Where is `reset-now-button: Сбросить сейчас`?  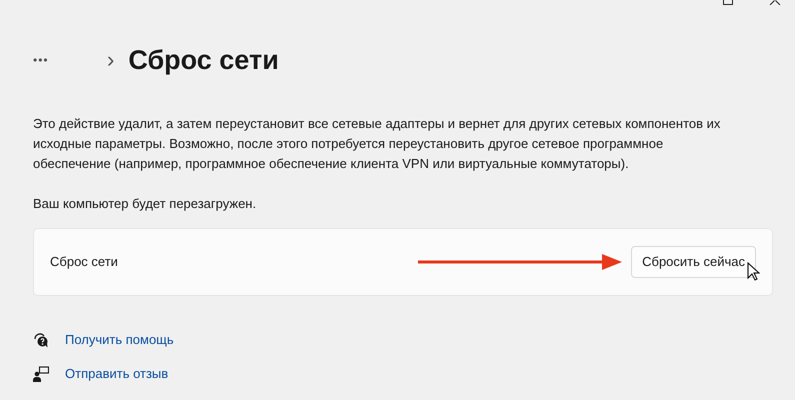
reset-now-button: Сбросить сейчас is located at coordinates (693, 262).